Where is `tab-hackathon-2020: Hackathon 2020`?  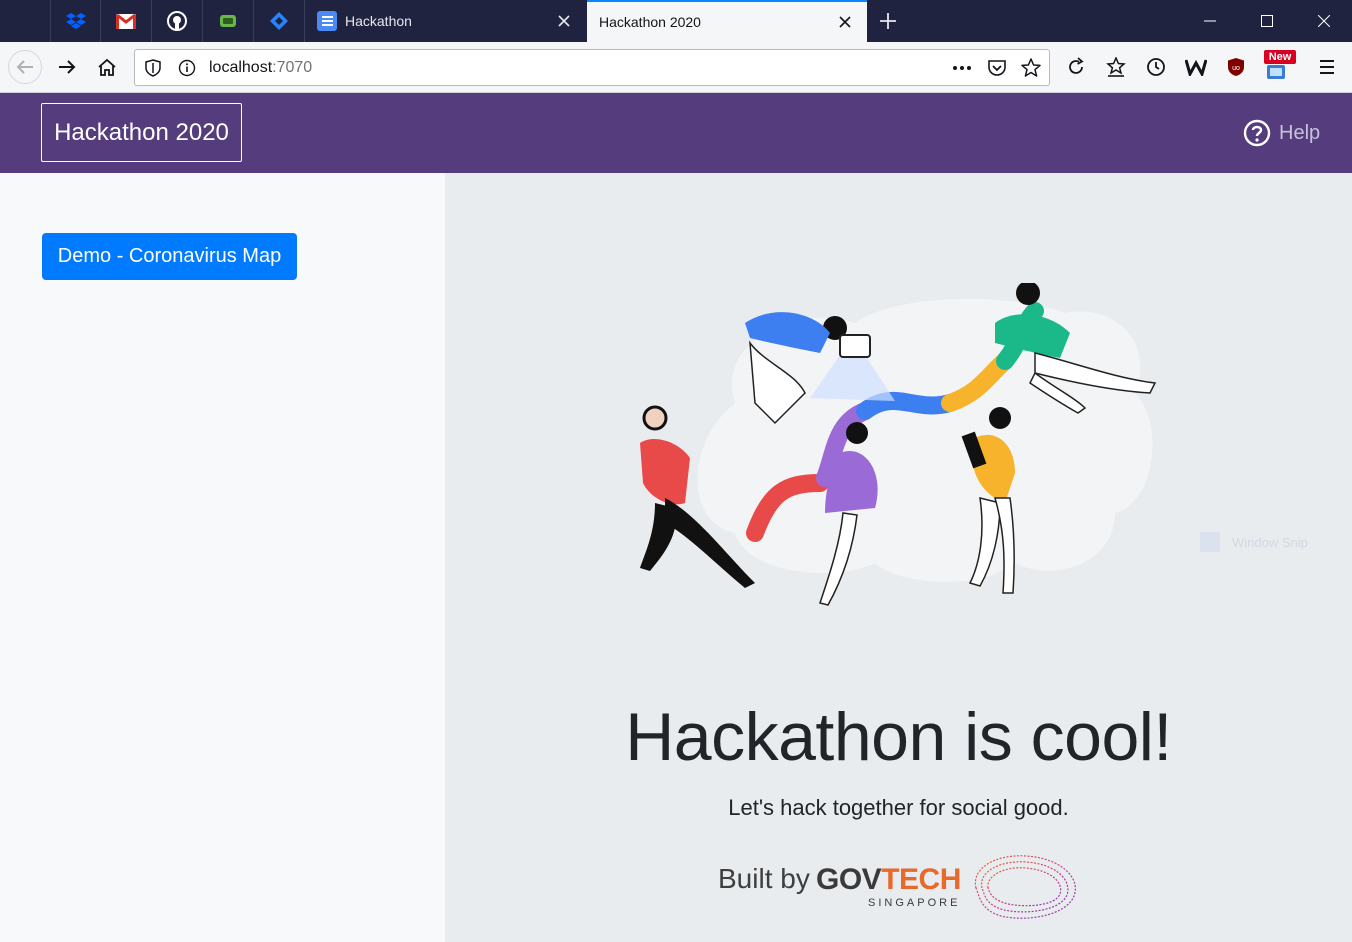
tab-hackathon-2020: Hackathon 2020 is located at coordinates (727, 21).